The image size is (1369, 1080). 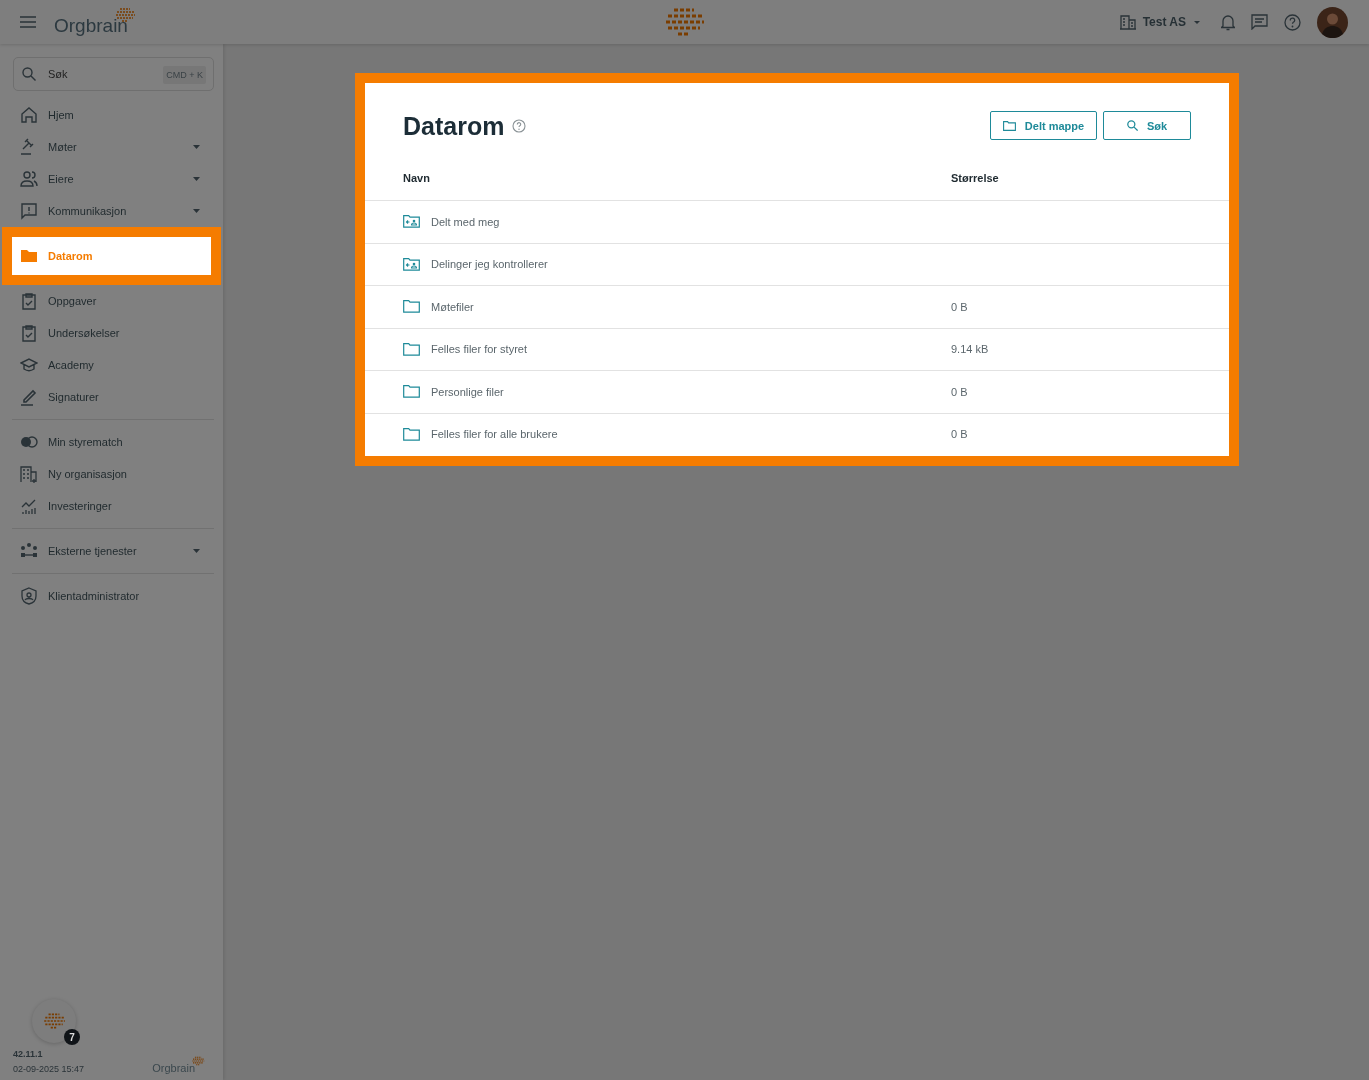 What do you see at coordinates (111, 442) in the screenshot?
I see `nav-item: Min styrematch` at bounding box center [111, 442].